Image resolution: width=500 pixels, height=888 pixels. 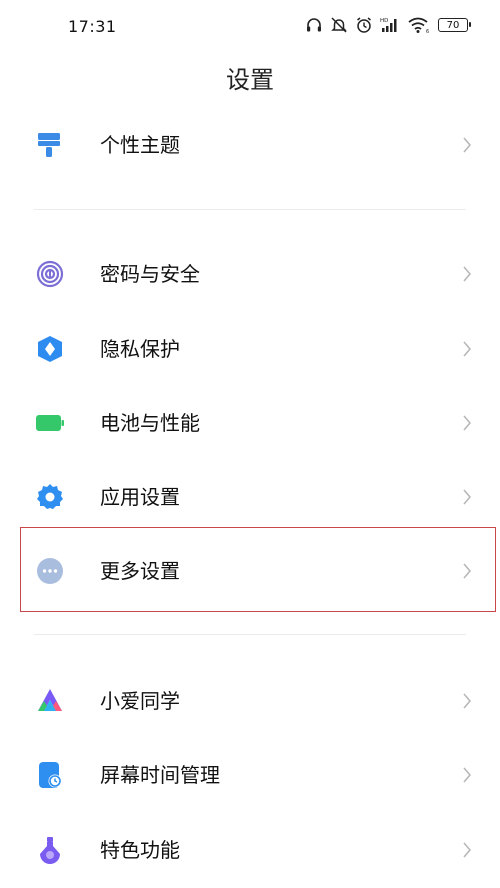 What do you see at coordinates (50, 497) in the screenshot?
I see `gear-icon` at bounding box center [50, 497].